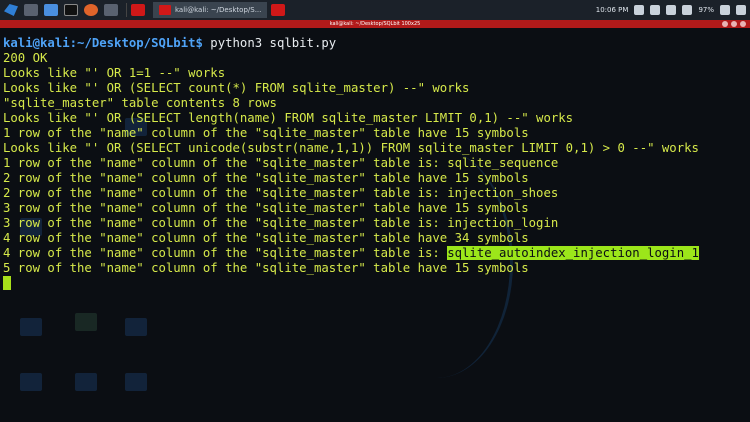 The width and height of the screenshot is (750, 422). What do you see at coordinates (734, 24) in the screenshot?
I see `maximize-button` at bounding box center [734, 24].